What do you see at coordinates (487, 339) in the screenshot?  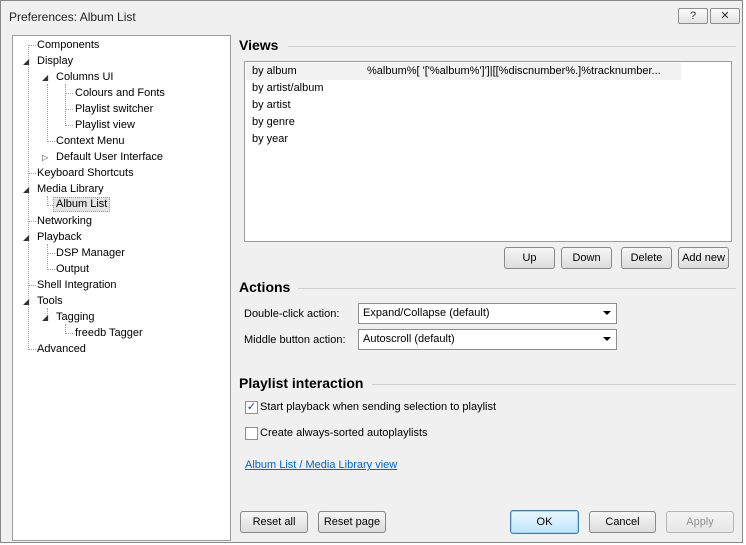 I see `middle-button-select: Autoscroll (default)` at bounding box center [487, 339].